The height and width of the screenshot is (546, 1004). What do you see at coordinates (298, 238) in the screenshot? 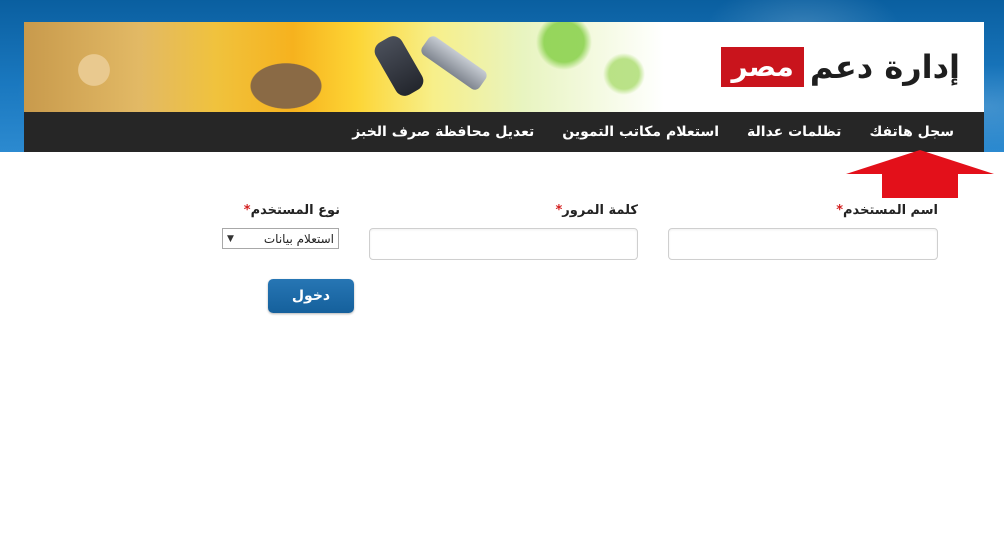
I see `user-type-selected: استعلام بيانات` at bounding box center [298, 238].